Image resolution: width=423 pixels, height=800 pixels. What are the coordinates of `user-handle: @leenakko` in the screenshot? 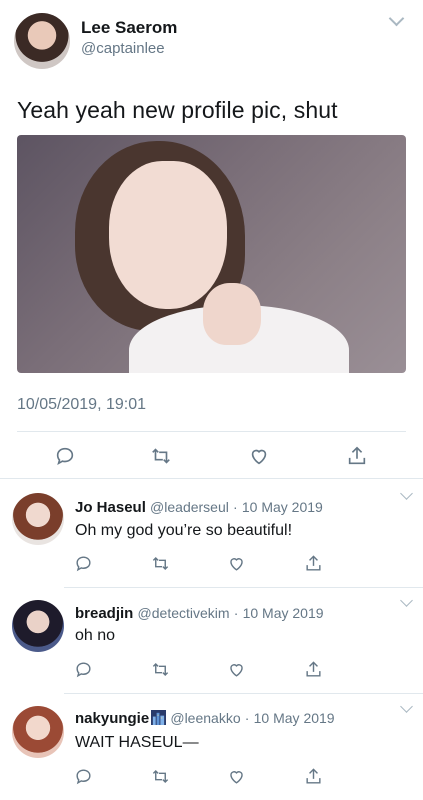 It's located at (205, 718).